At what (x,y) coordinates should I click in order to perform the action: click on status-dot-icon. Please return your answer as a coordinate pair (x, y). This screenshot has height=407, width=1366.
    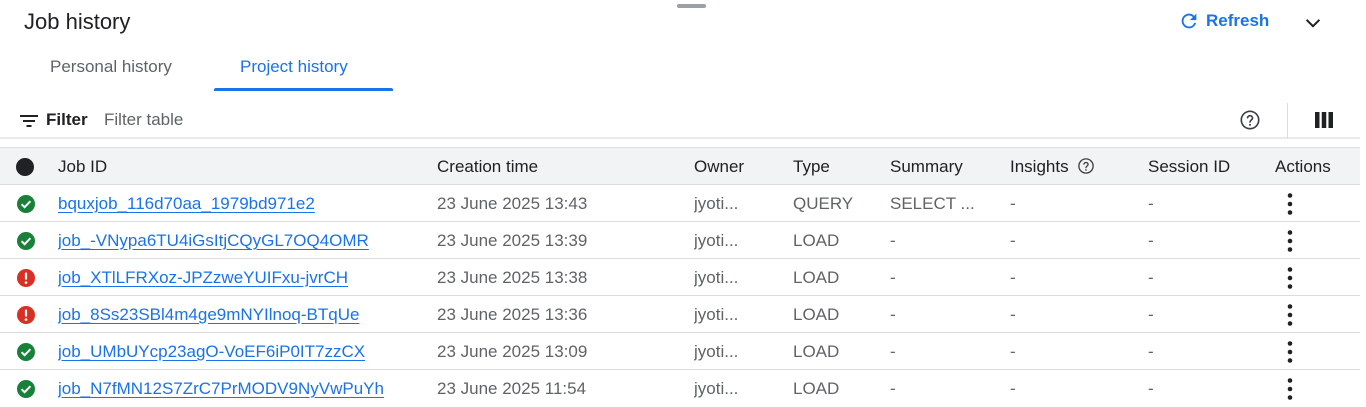
    Looking at the image, I should click on (25, 167).